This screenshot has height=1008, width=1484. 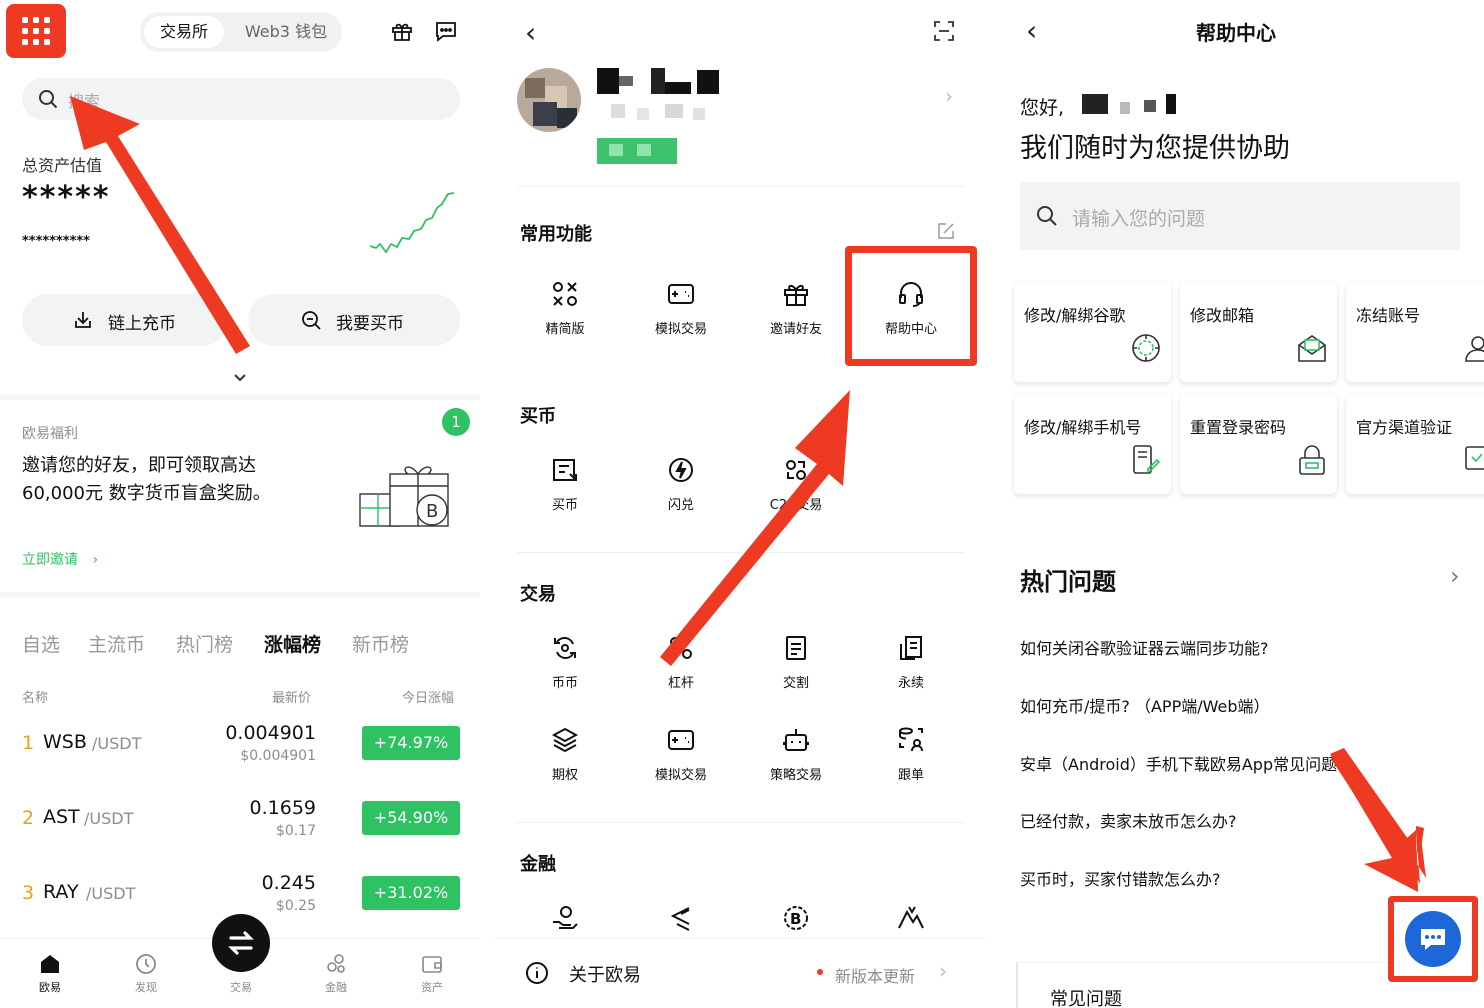 I want to click on scan-icon, so click(x=944, y=31).